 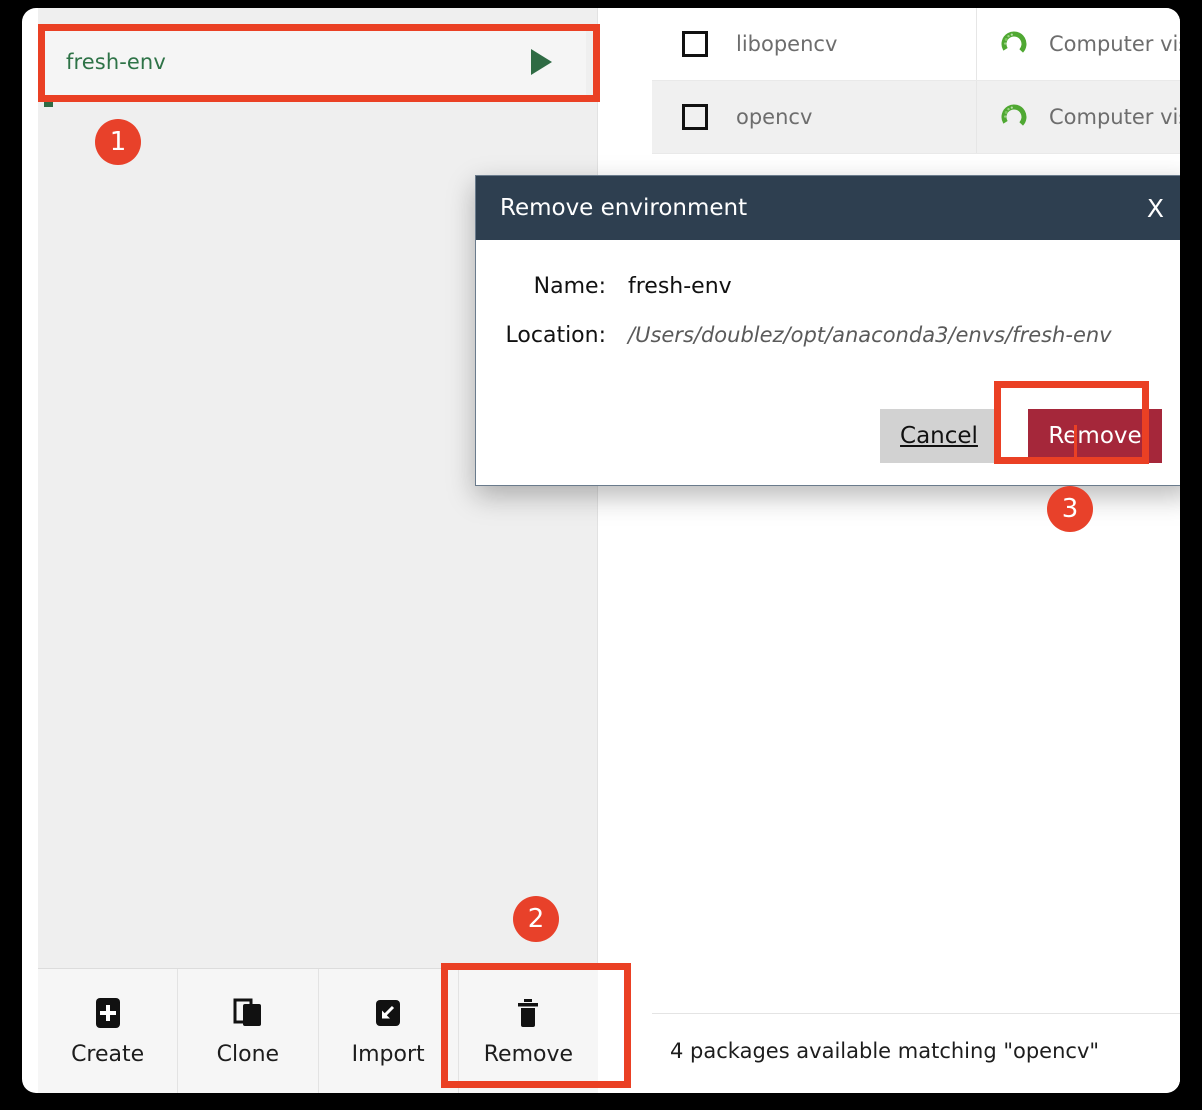 What do you see at coordinates (569, 286) in the screenshot?
I see `name-field-label: Name:` at bounding box center [569, 286].